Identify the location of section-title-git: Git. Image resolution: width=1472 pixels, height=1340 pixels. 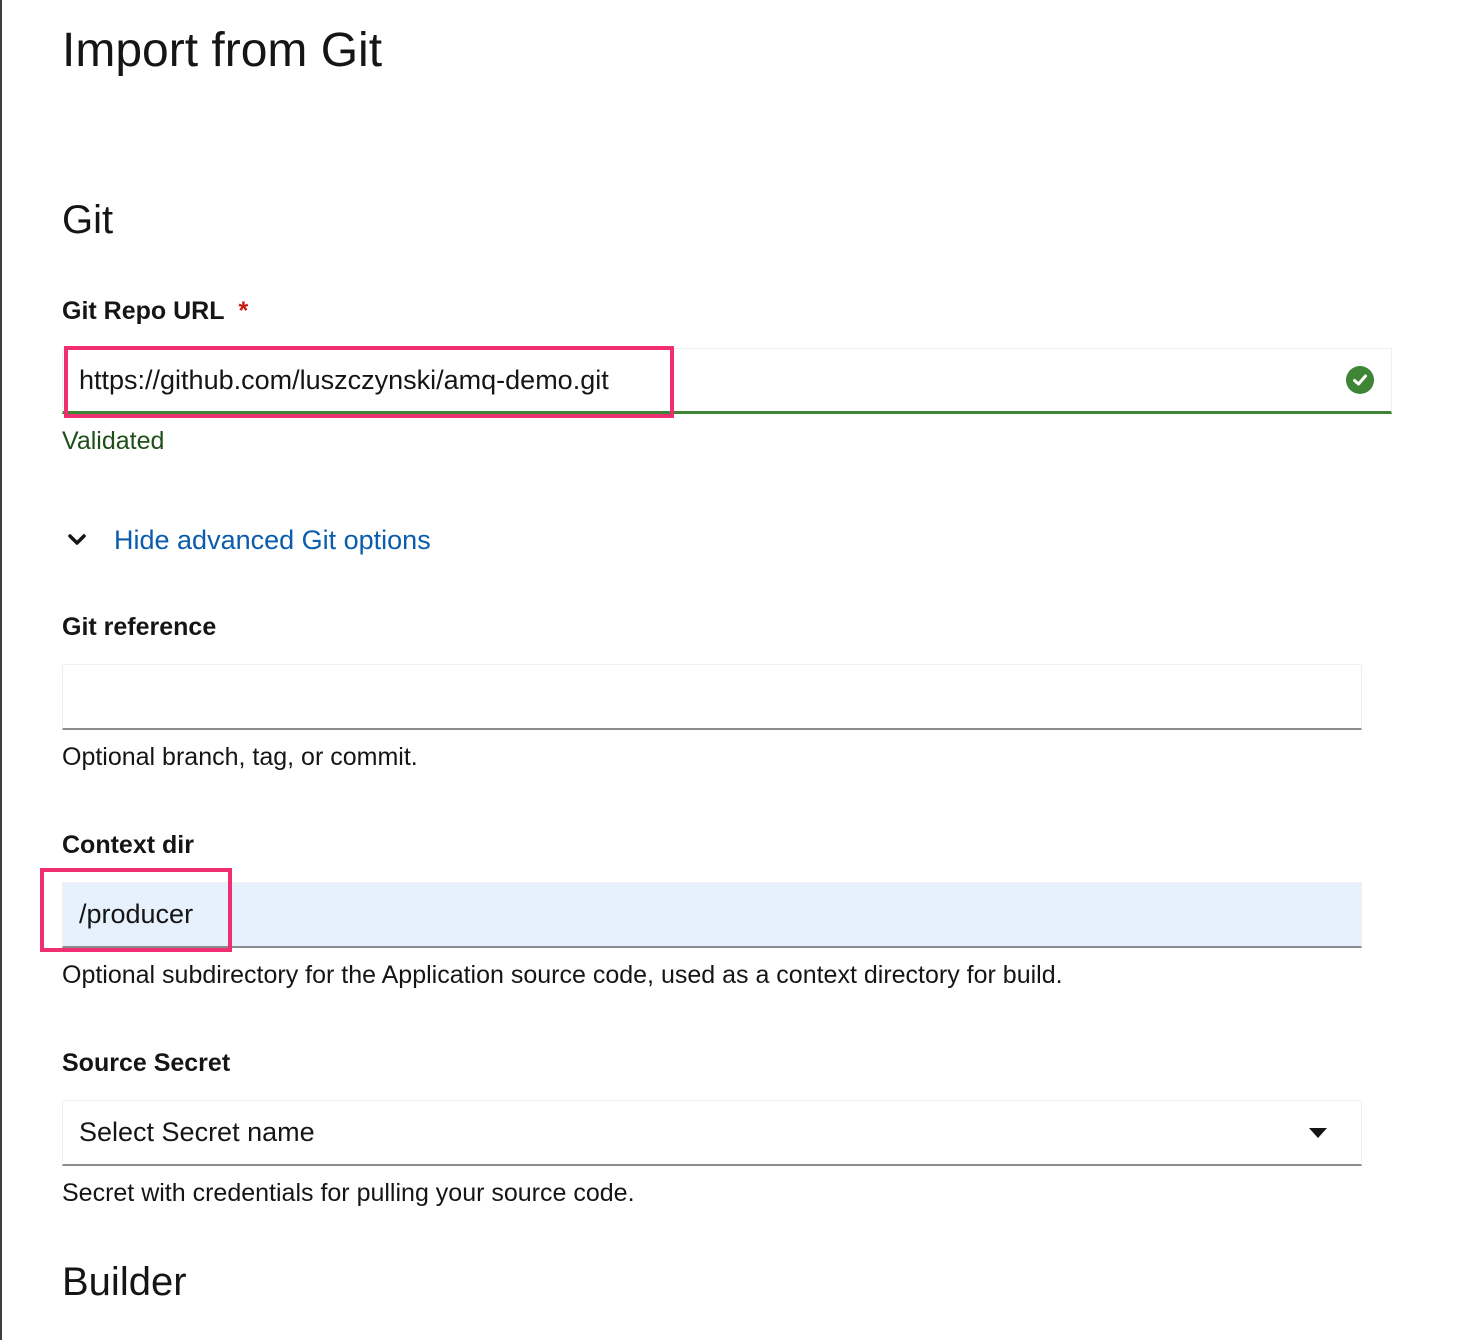
(88, 220).